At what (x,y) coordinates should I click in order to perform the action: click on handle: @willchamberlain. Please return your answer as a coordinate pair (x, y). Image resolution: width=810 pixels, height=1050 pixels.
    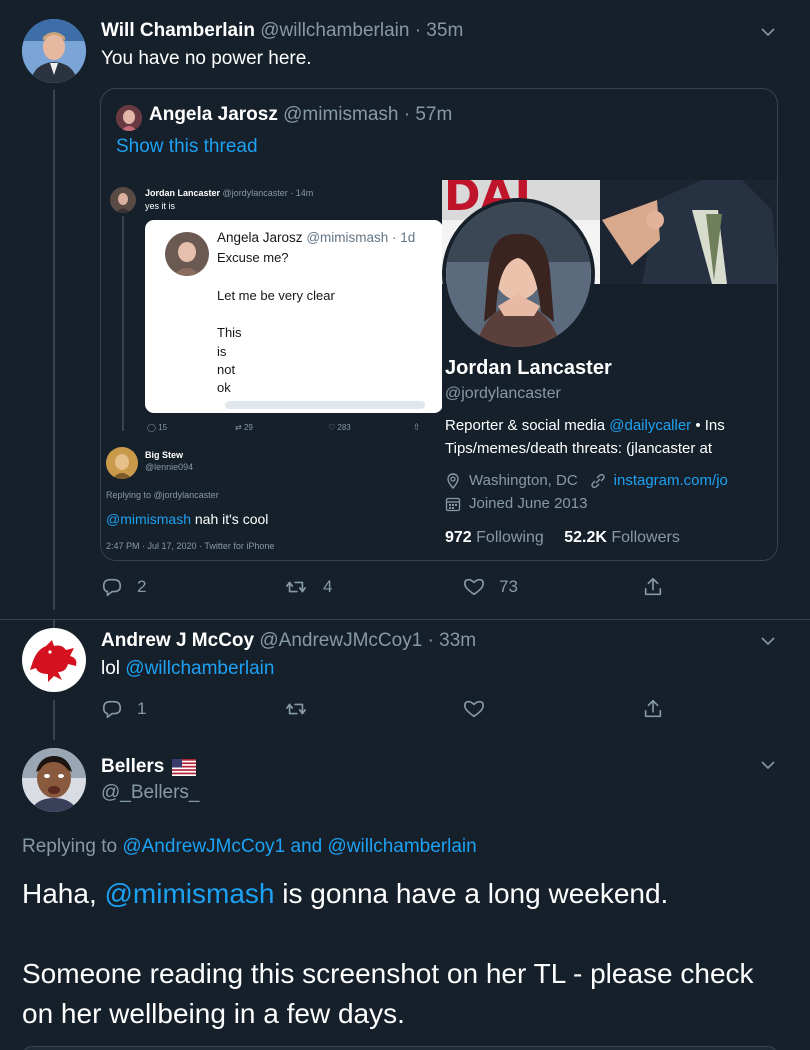
    Looking at the image, I should click on (334, 30).